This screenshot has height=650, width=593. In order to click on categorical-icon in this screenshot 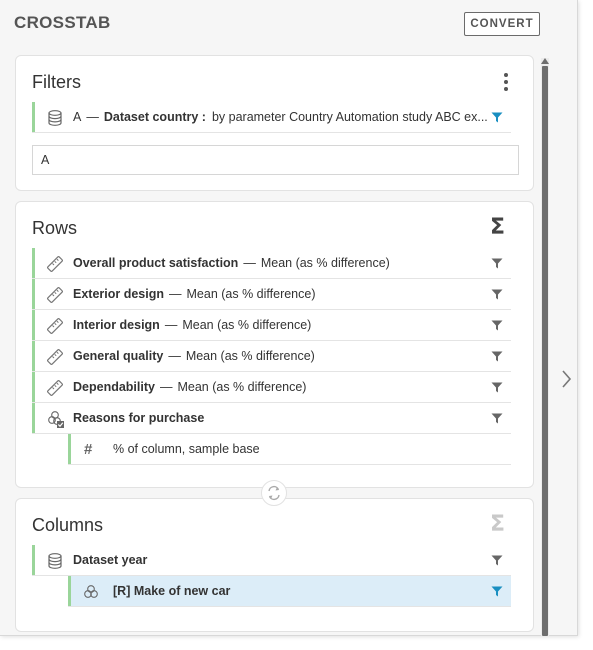, I will do `click(91, 591)`.